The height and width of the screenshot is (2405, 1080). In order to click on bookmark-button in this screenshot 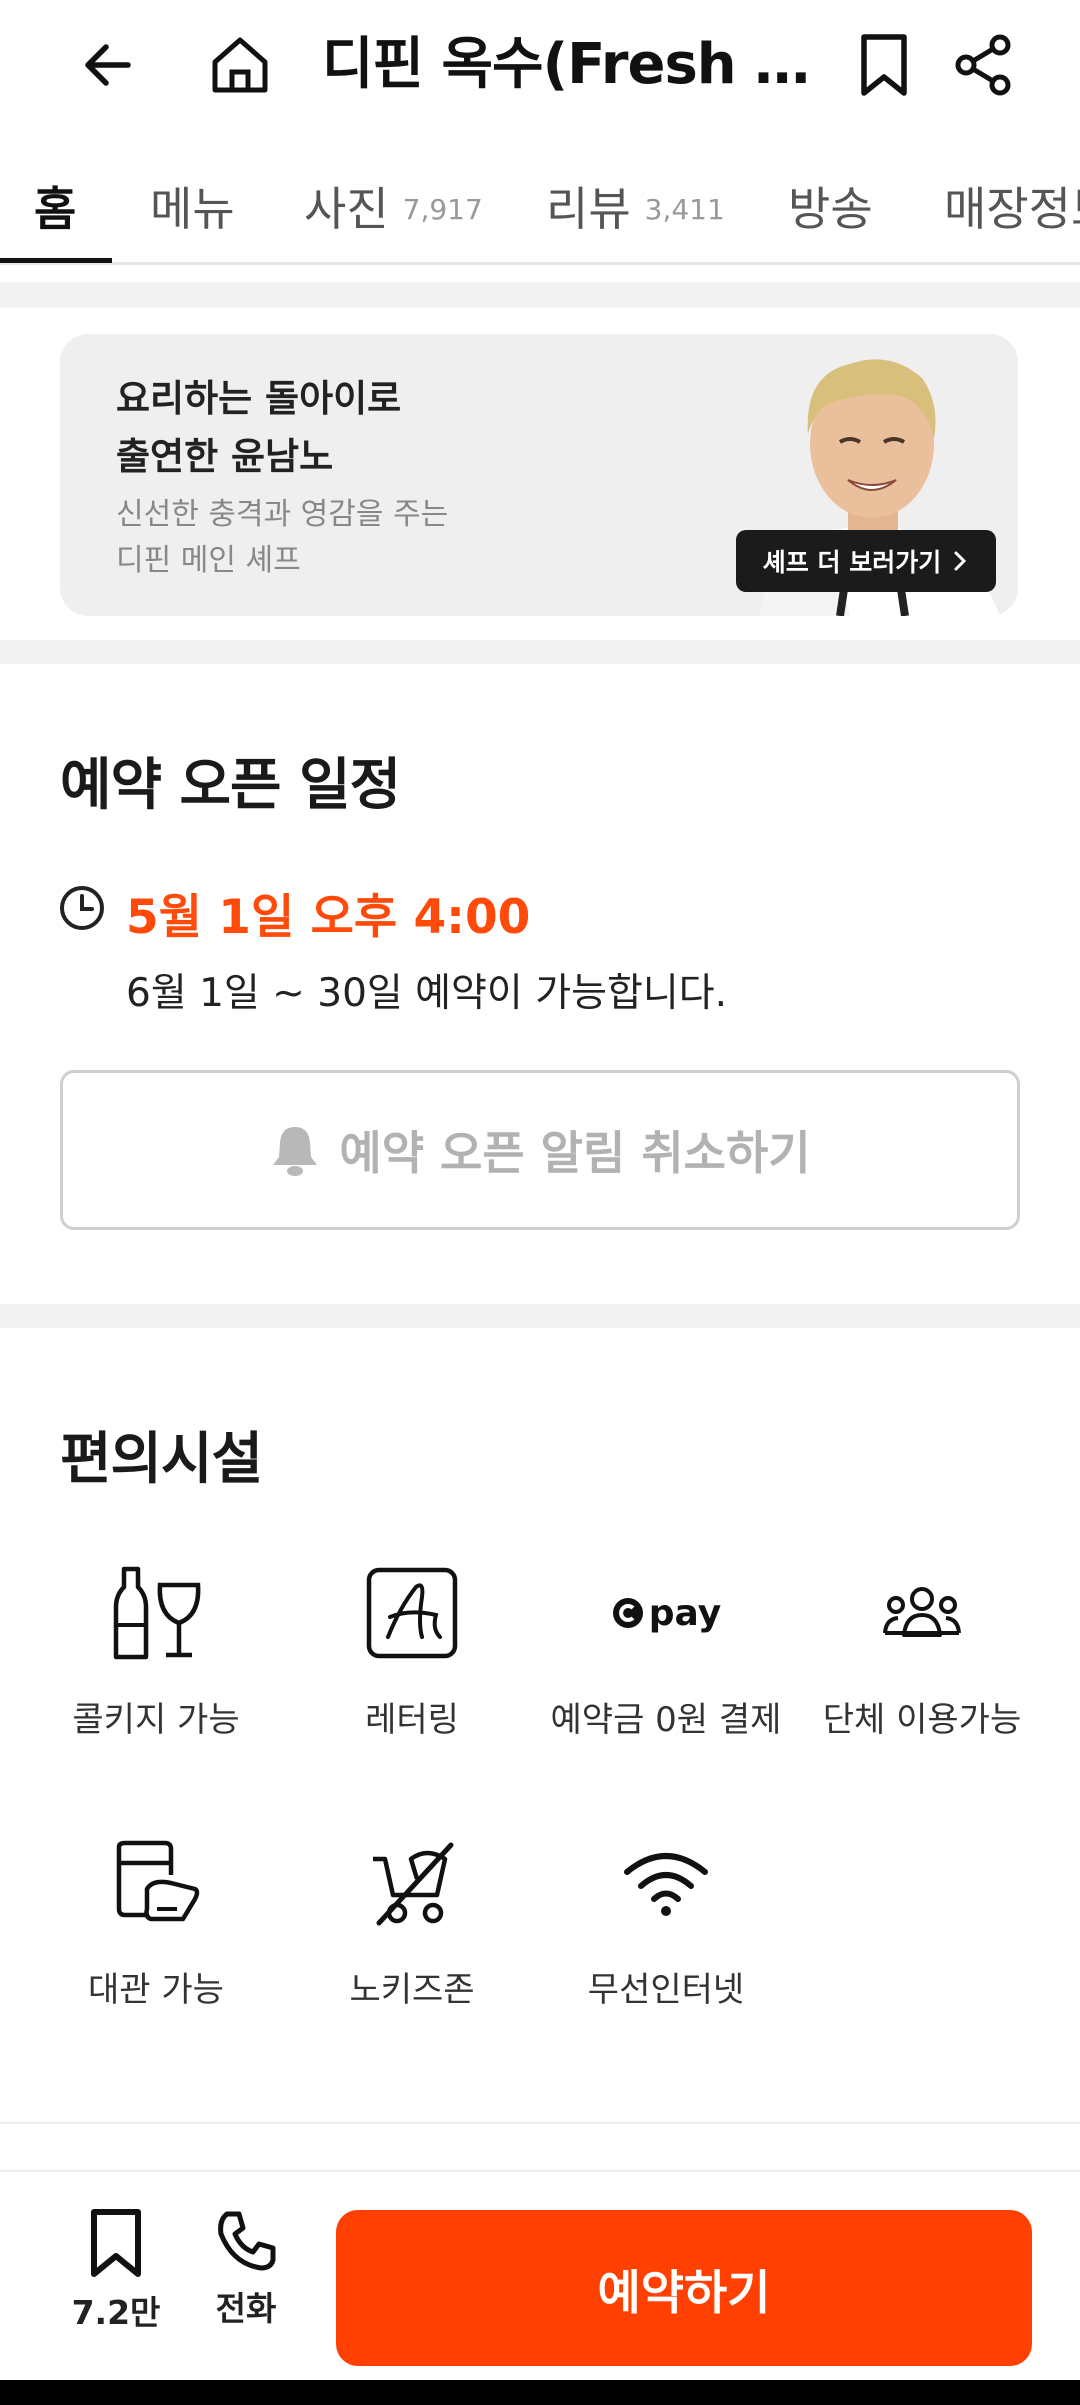, I will do `click(884, 65)`.